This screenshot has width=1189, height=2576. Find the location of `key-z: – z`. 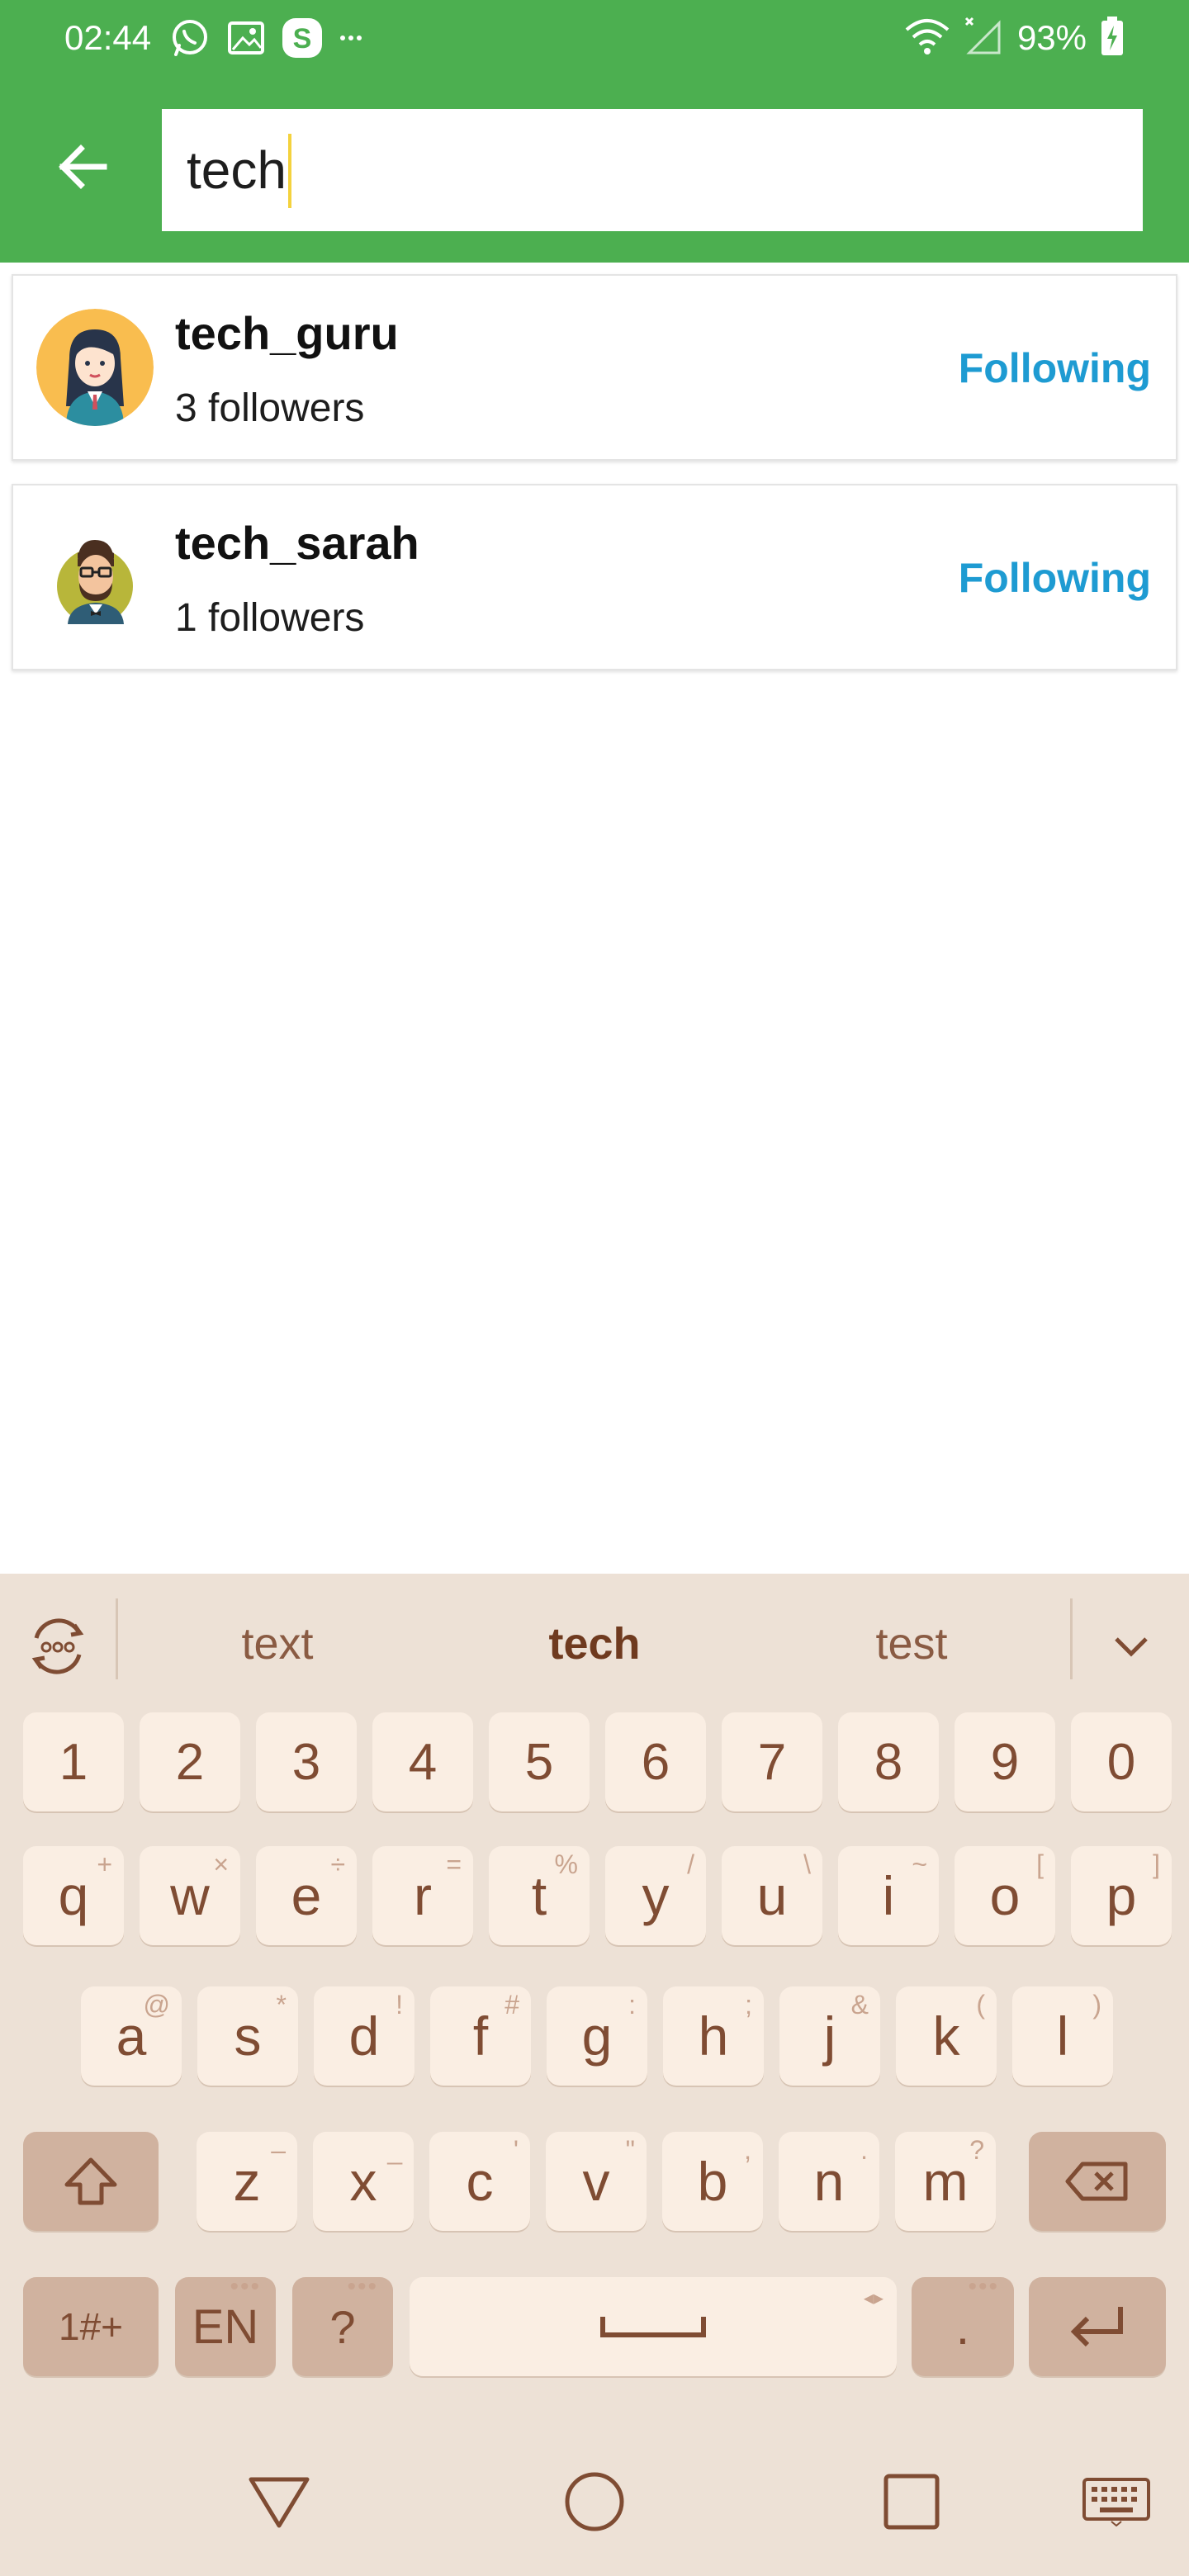

key-z: – z is located at coordinates (247, 2181).